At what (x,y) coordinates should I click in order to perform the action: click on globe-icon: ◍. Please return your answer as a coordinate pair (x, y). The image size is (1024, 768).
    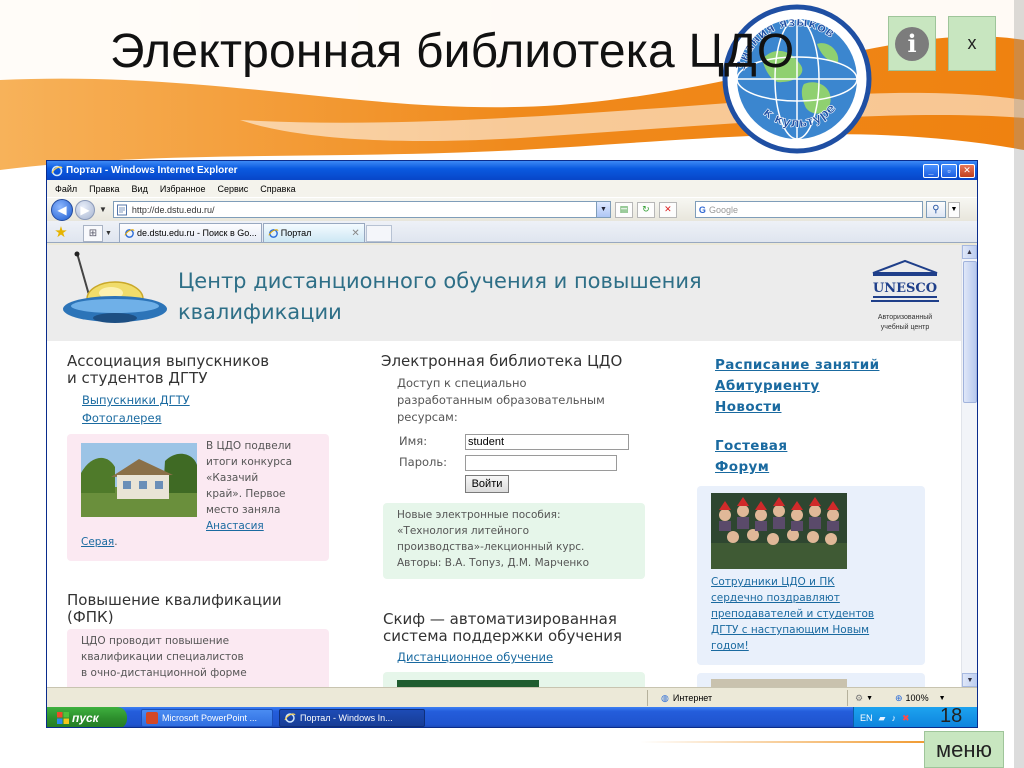
    Looking at the image, I should click on (665, 697).